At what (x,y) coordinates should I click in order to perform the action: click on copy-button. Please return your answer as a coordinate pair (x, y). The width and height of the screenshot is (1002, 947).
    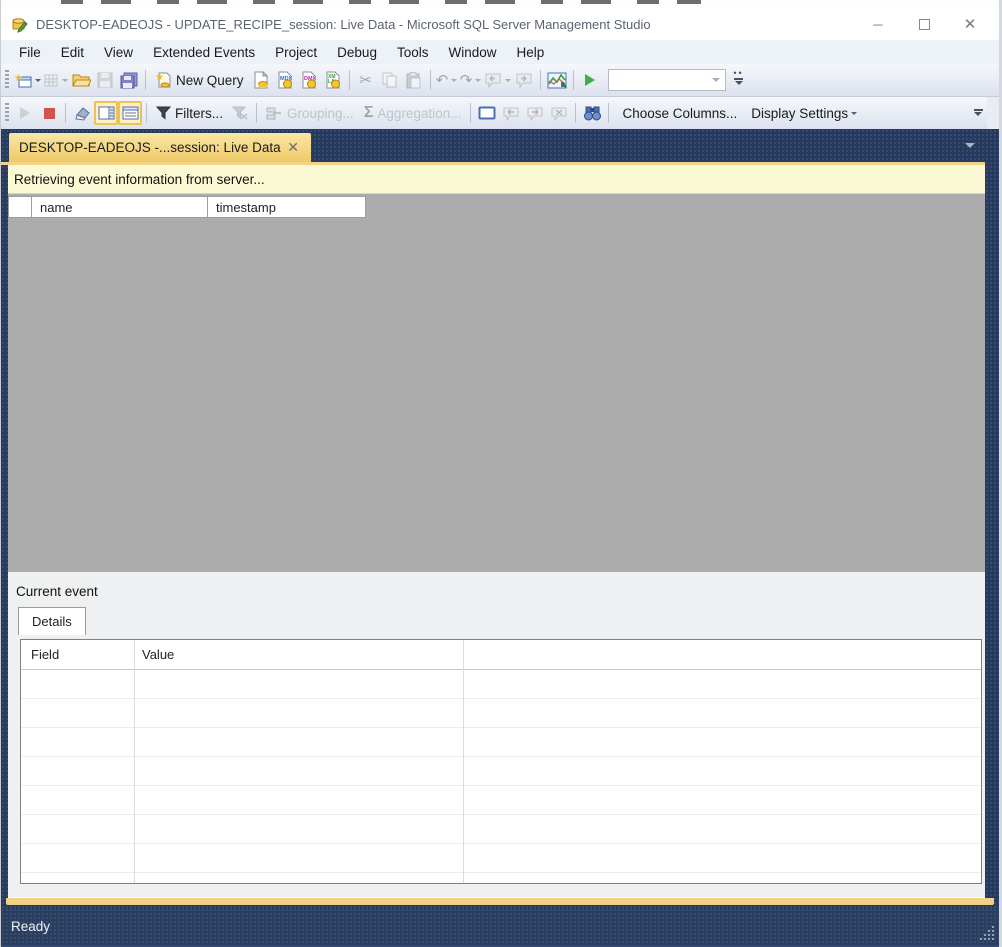
    Looking at the image, I should click on (390, 80).